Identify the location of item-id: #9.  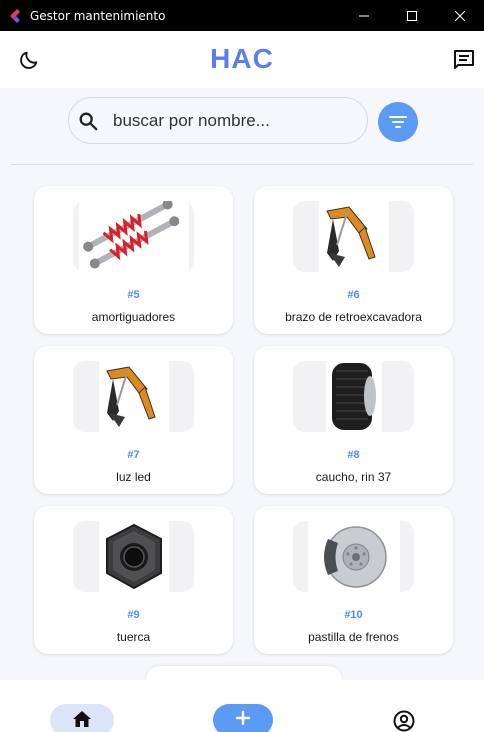
(133, 615).